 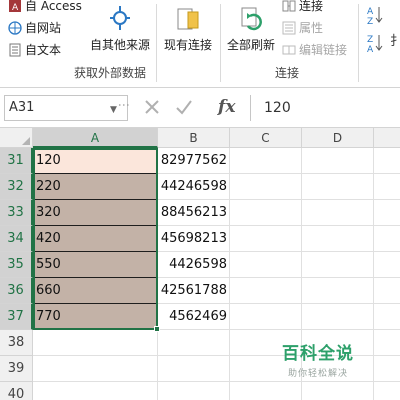 What do you see at coordinates (387, 213) in the screenshot?
I see `cell-e33` at bounding box center [387, 213].